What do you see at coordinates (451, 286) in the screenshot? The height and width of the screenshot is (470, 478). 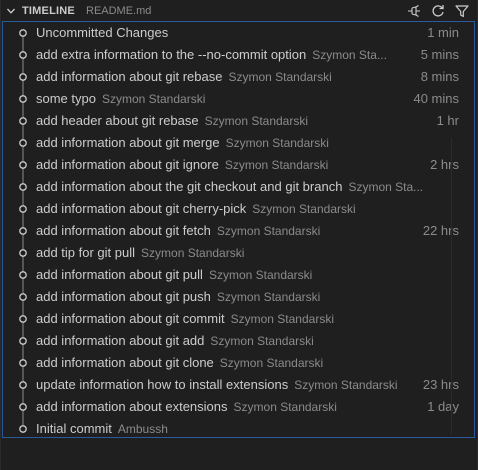 I see `scroll-guide-line` at bounding box center [451, 286].